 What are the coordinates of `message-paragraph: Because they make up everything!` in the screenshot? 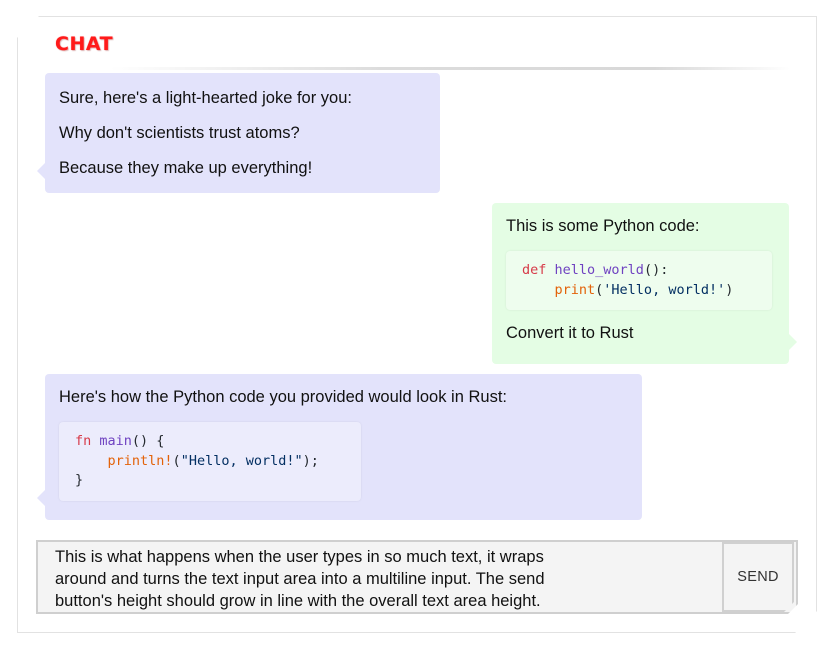 It's located at (186, 168).